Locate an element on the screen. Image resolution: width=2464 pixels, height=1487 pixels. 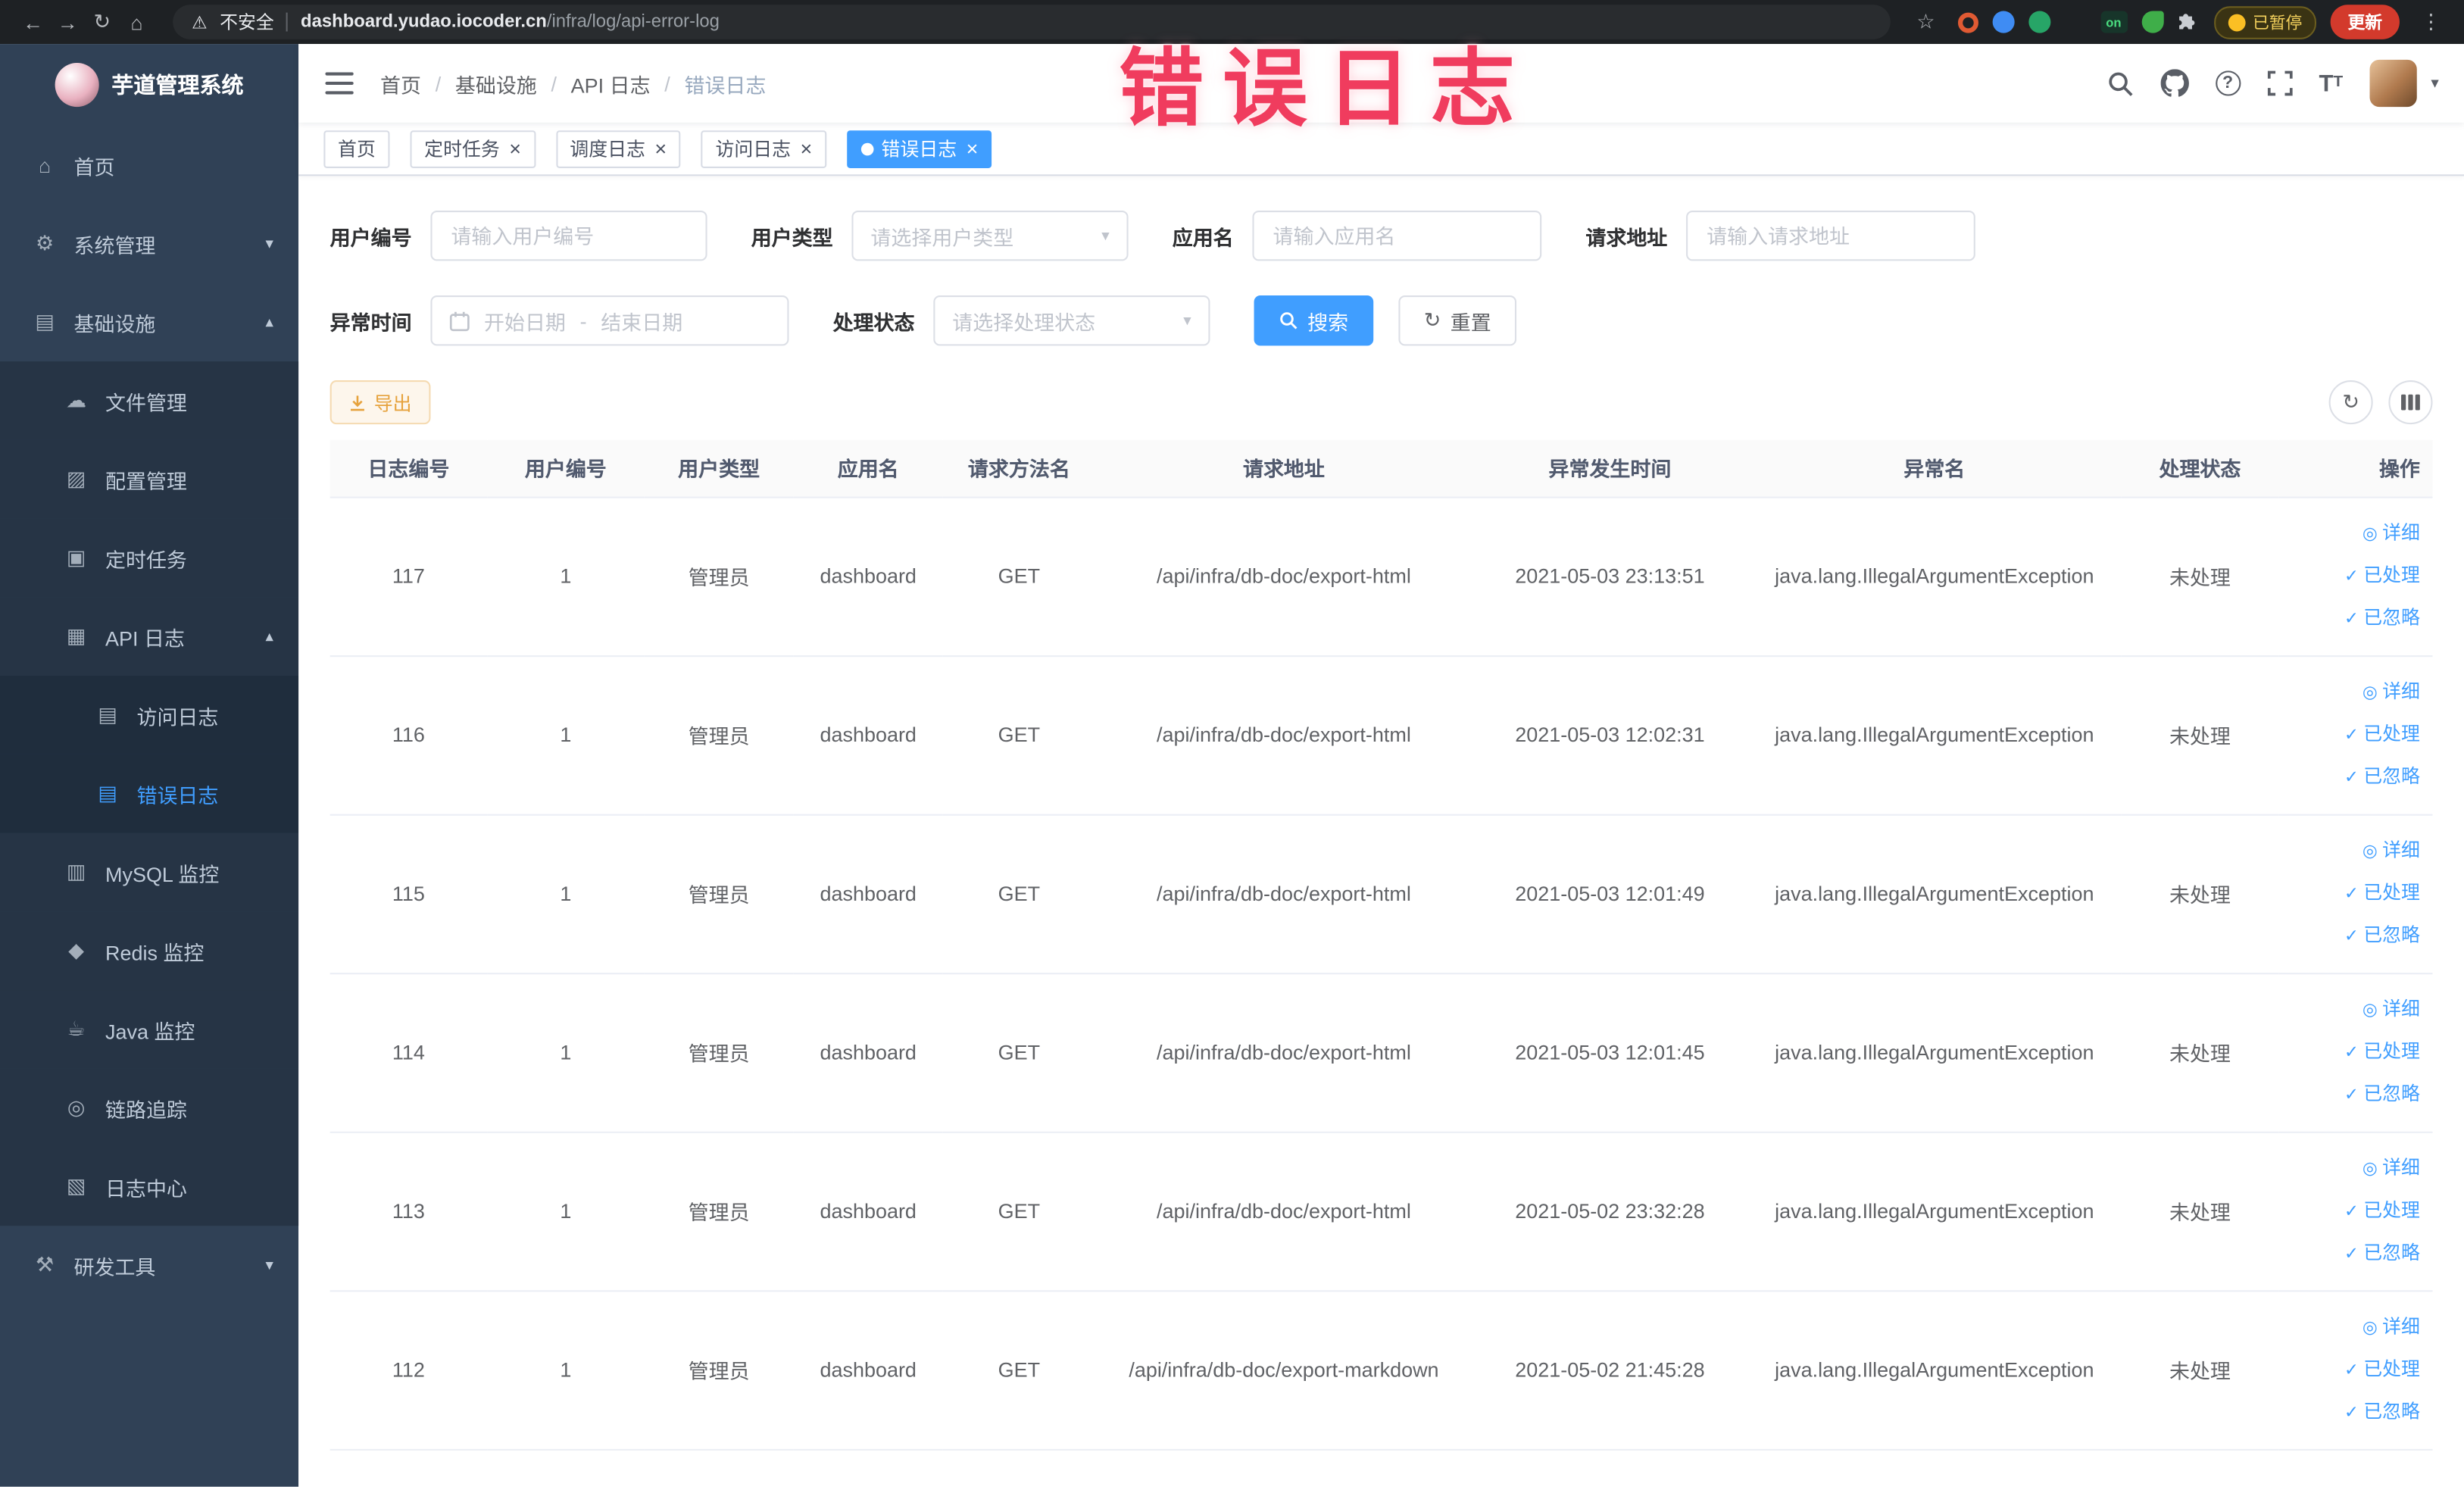
search-button: 搜索 is located at coordinates (1314, 320).